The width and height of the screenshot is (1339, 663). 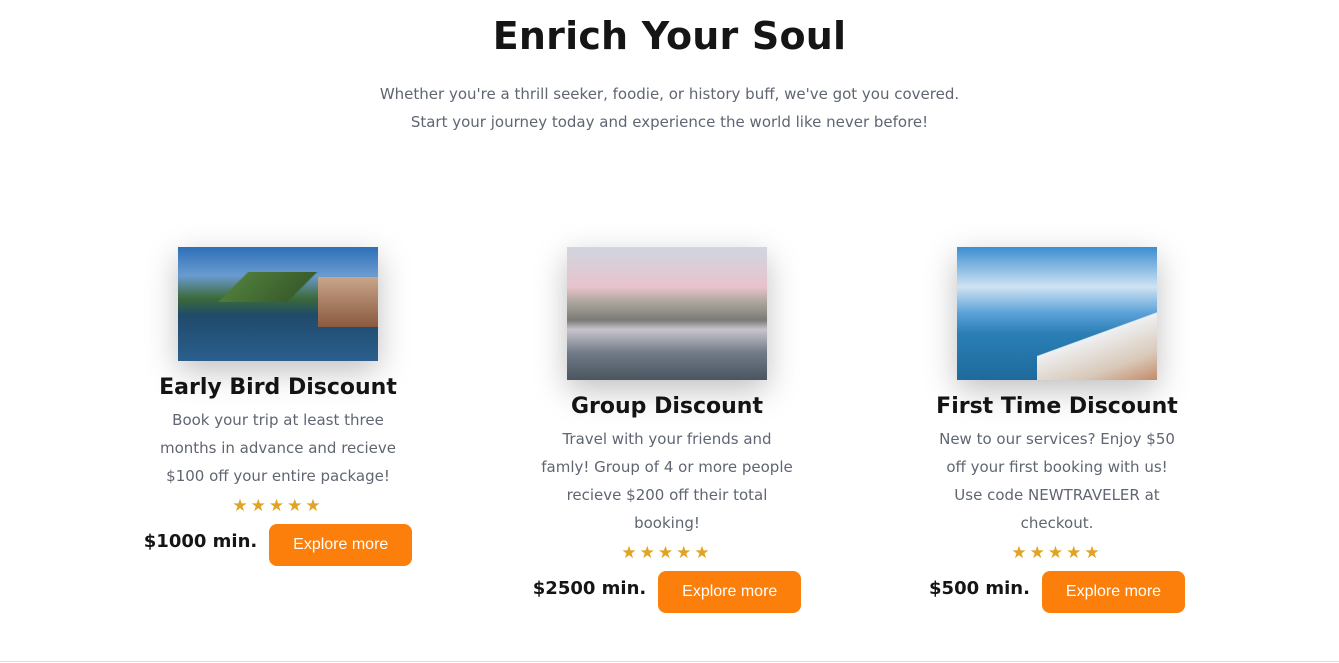 I want to click on card-image-coastal-town, so click(x=1057, y=313).